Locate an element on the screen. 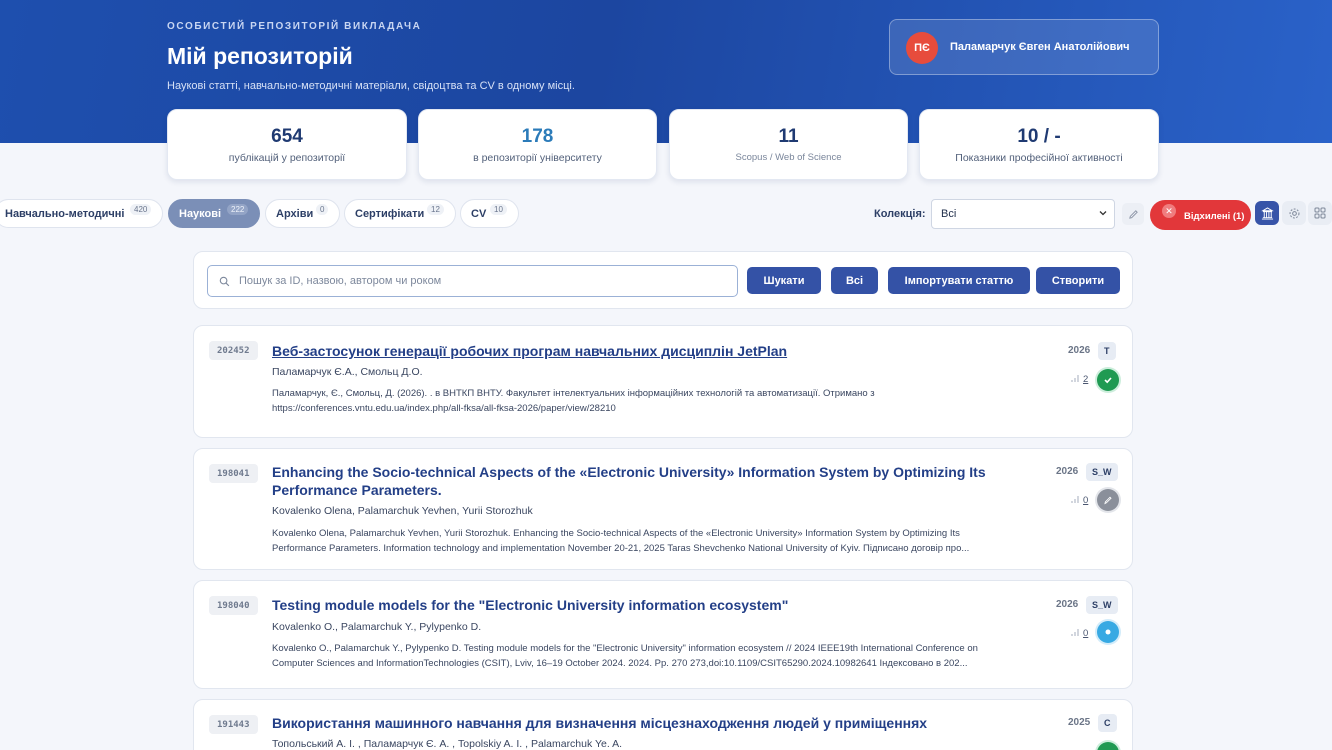 The width and height of the screenshot is (1332, 750). tab-cv: CV 10 is located at coordinates (489, 213).